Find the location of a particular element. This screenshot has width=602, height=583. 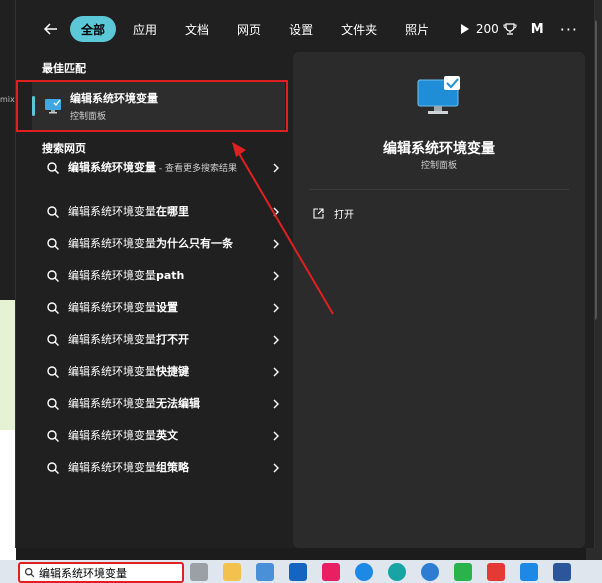

web-search-item: 编辑系统环境变量为什么只有一条 is located at coordinates (159, 252).